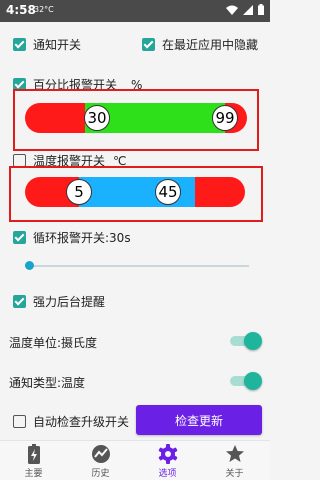 Image resolution: width=320 pixels, height=480 pixels. Describe the element at coordinates (167, 454) in the screenshot. I see `gear-icon` at that location.